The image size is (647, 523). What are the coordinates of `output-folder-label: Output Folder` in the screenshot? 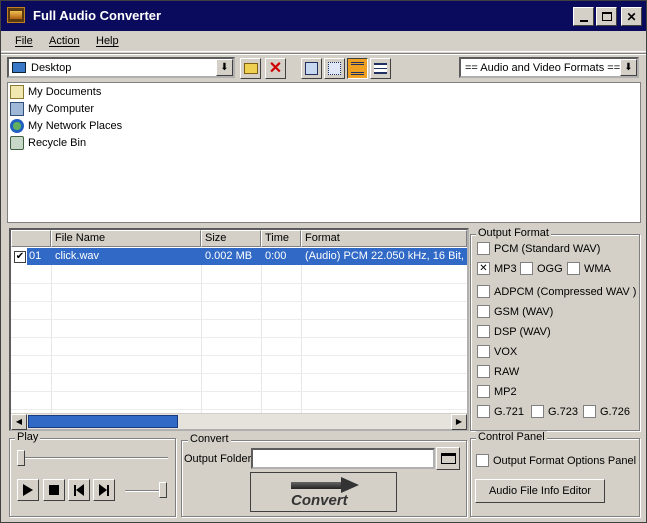 It's located at (218, 459).